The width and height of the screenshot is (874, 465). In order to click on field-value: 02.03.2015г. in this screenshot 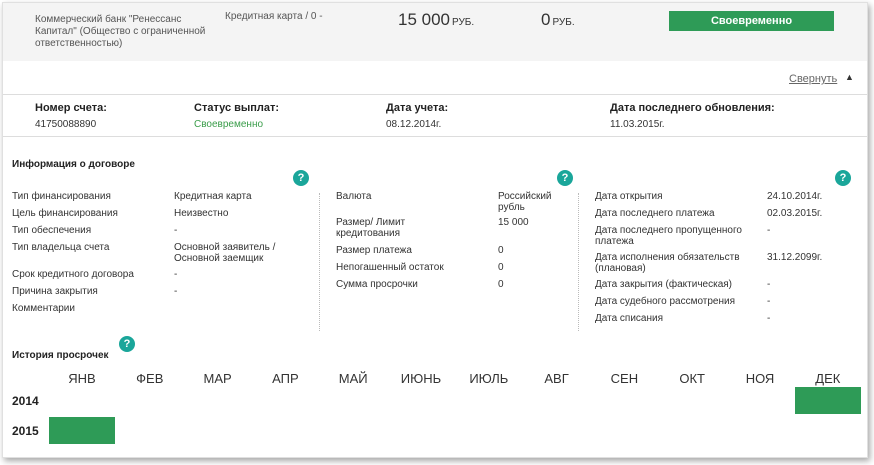, I will do `click(795, 213)`.